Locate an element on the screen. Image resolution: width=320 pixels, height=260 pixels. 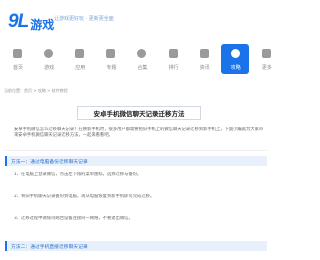
nav-label: 游戏 is located at coordinates (49, 68).